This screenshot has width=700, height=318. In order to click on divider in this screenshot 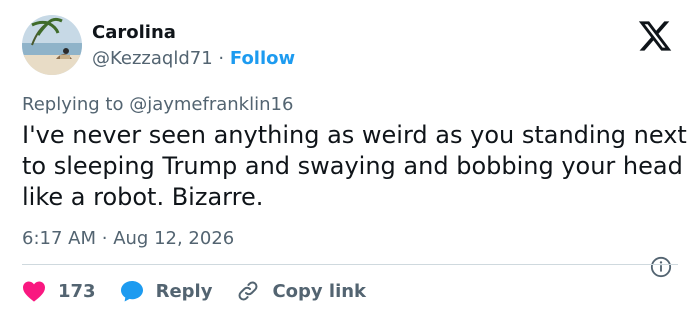, I will do `click(350, 264)`.